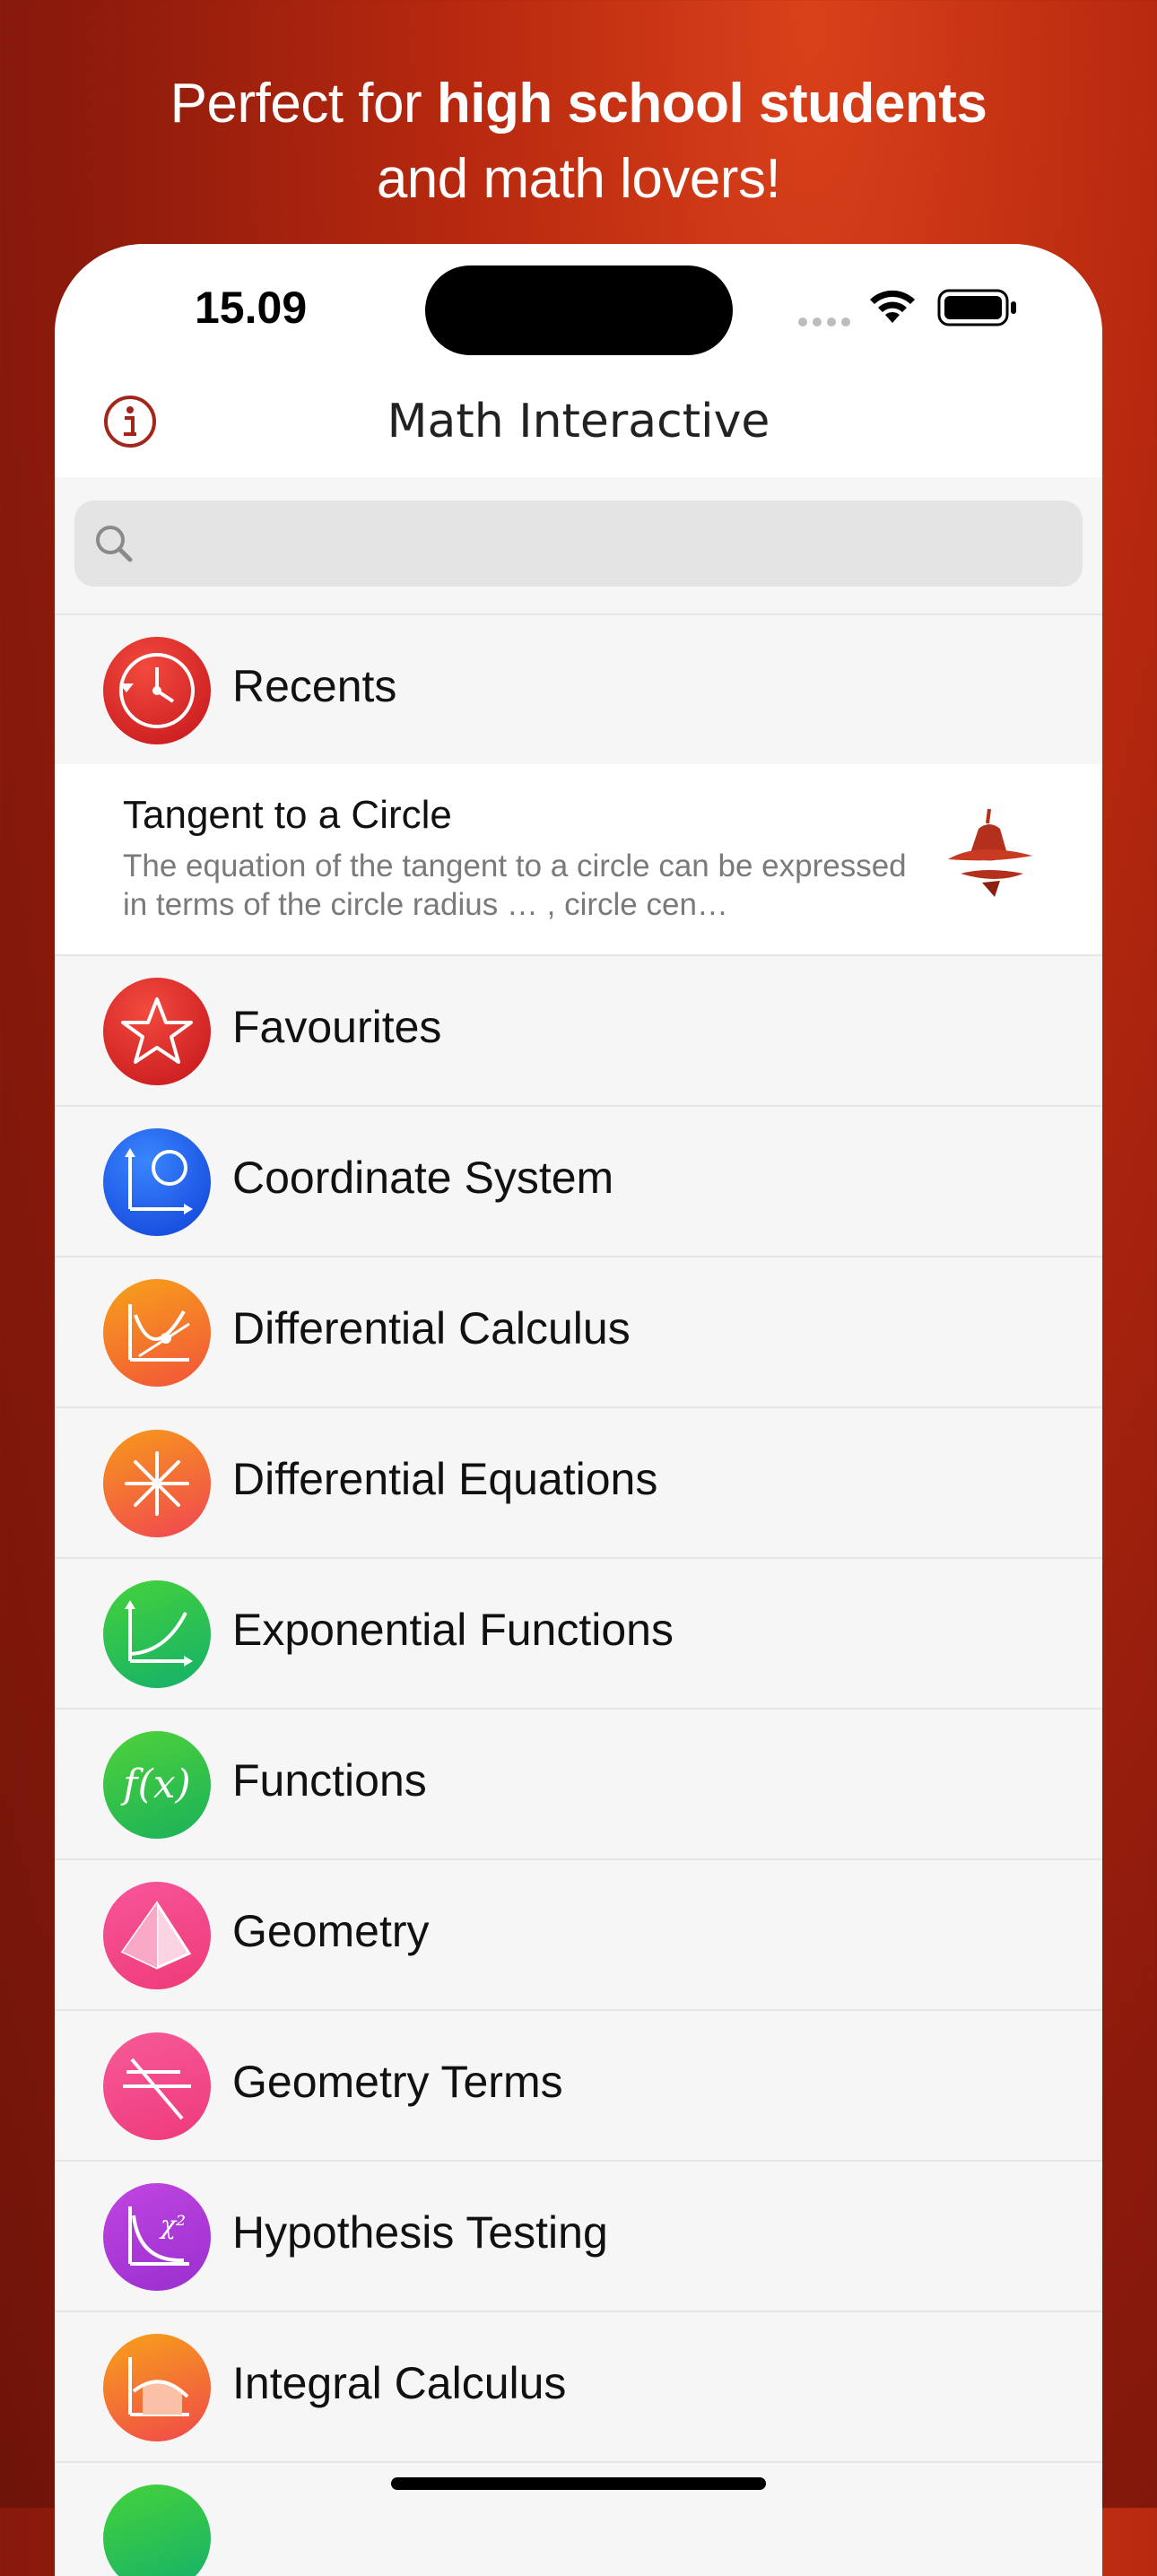  I want to click on home-indicator, so click(578, 2483).